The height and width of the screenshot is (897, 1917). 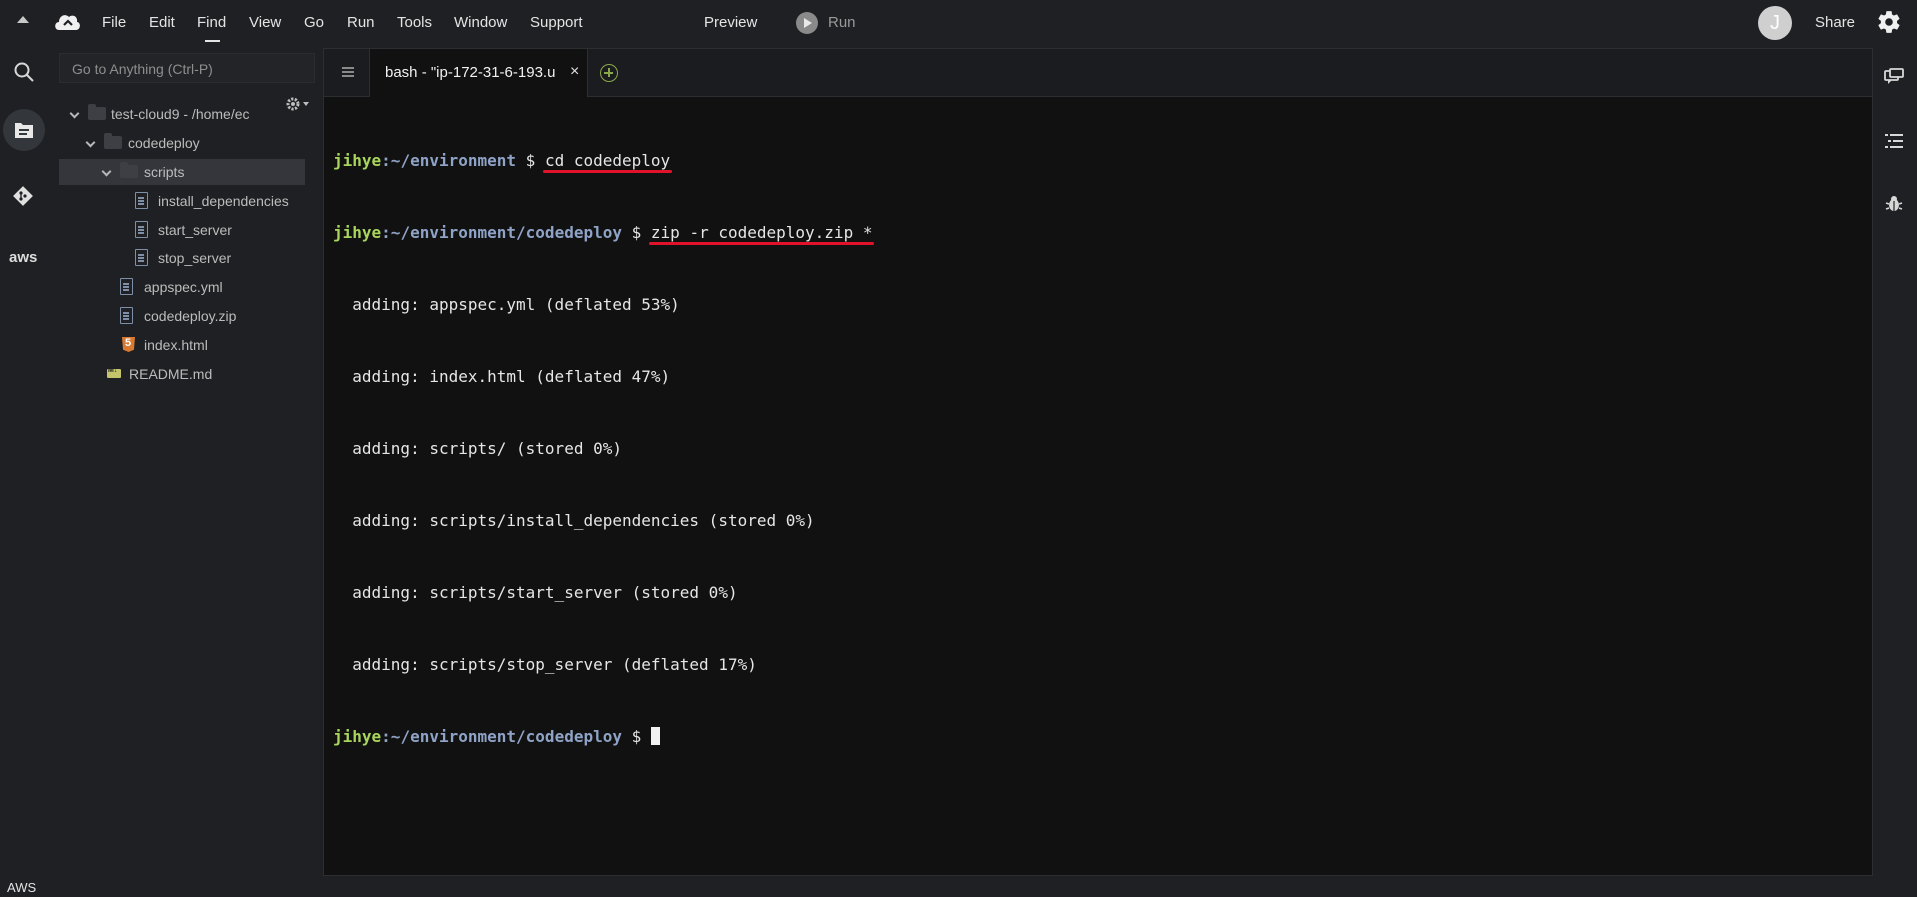 I want to click on goto-anything-input: Go to Anything (Ctrl-P), so click(x=187, y=68).